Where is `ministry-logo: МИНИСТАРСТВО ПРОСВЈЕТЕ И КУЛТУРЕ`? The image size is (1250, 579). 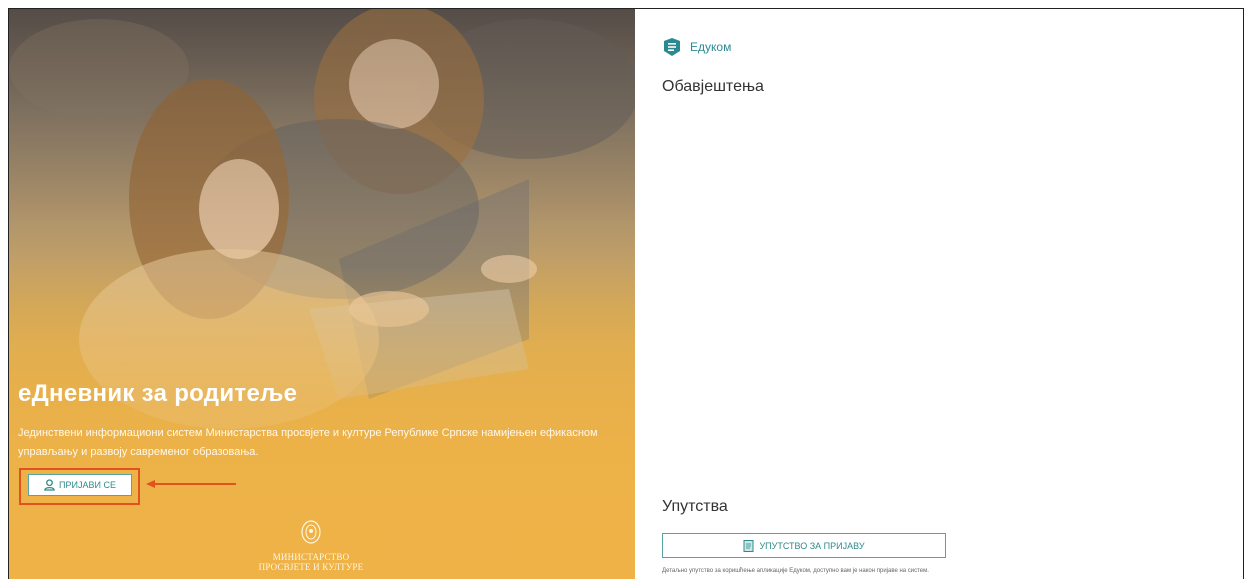 ministry-logo: МИНИСТАРСТВО ПРОСВЈЕТЕ И КУЛТУРЕ is located at coordinates (311, 545).